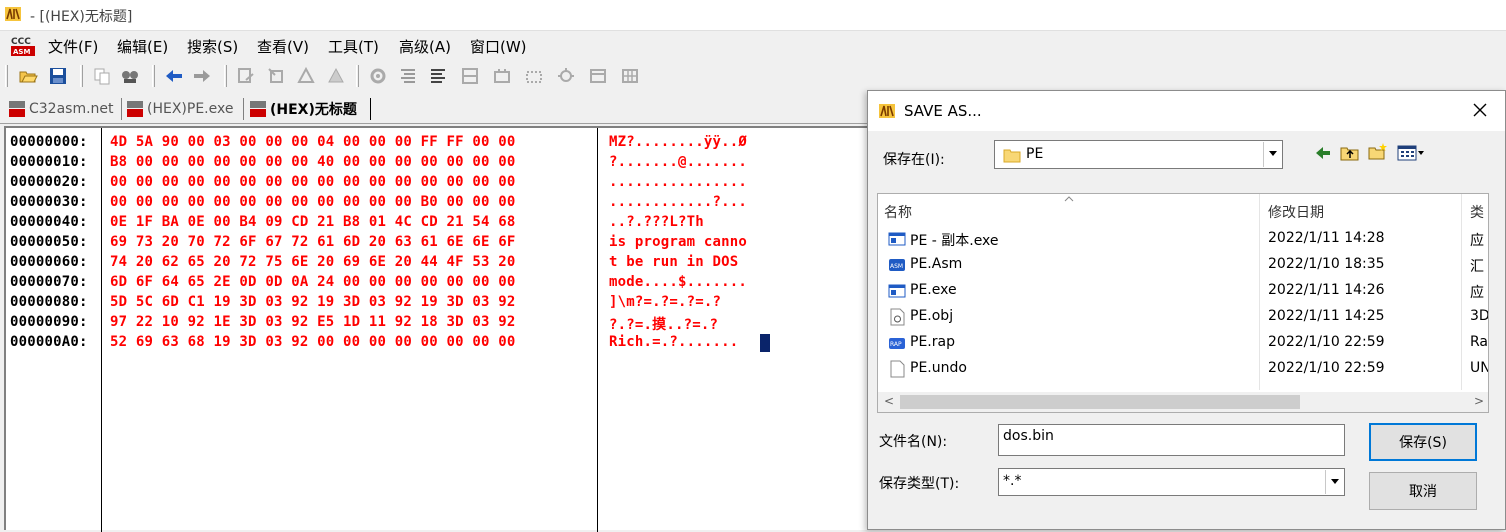 The width and height of the screenshot is (1506, 532). I want to click on horizontal-scrollbar: < >, so click(1183, 402).